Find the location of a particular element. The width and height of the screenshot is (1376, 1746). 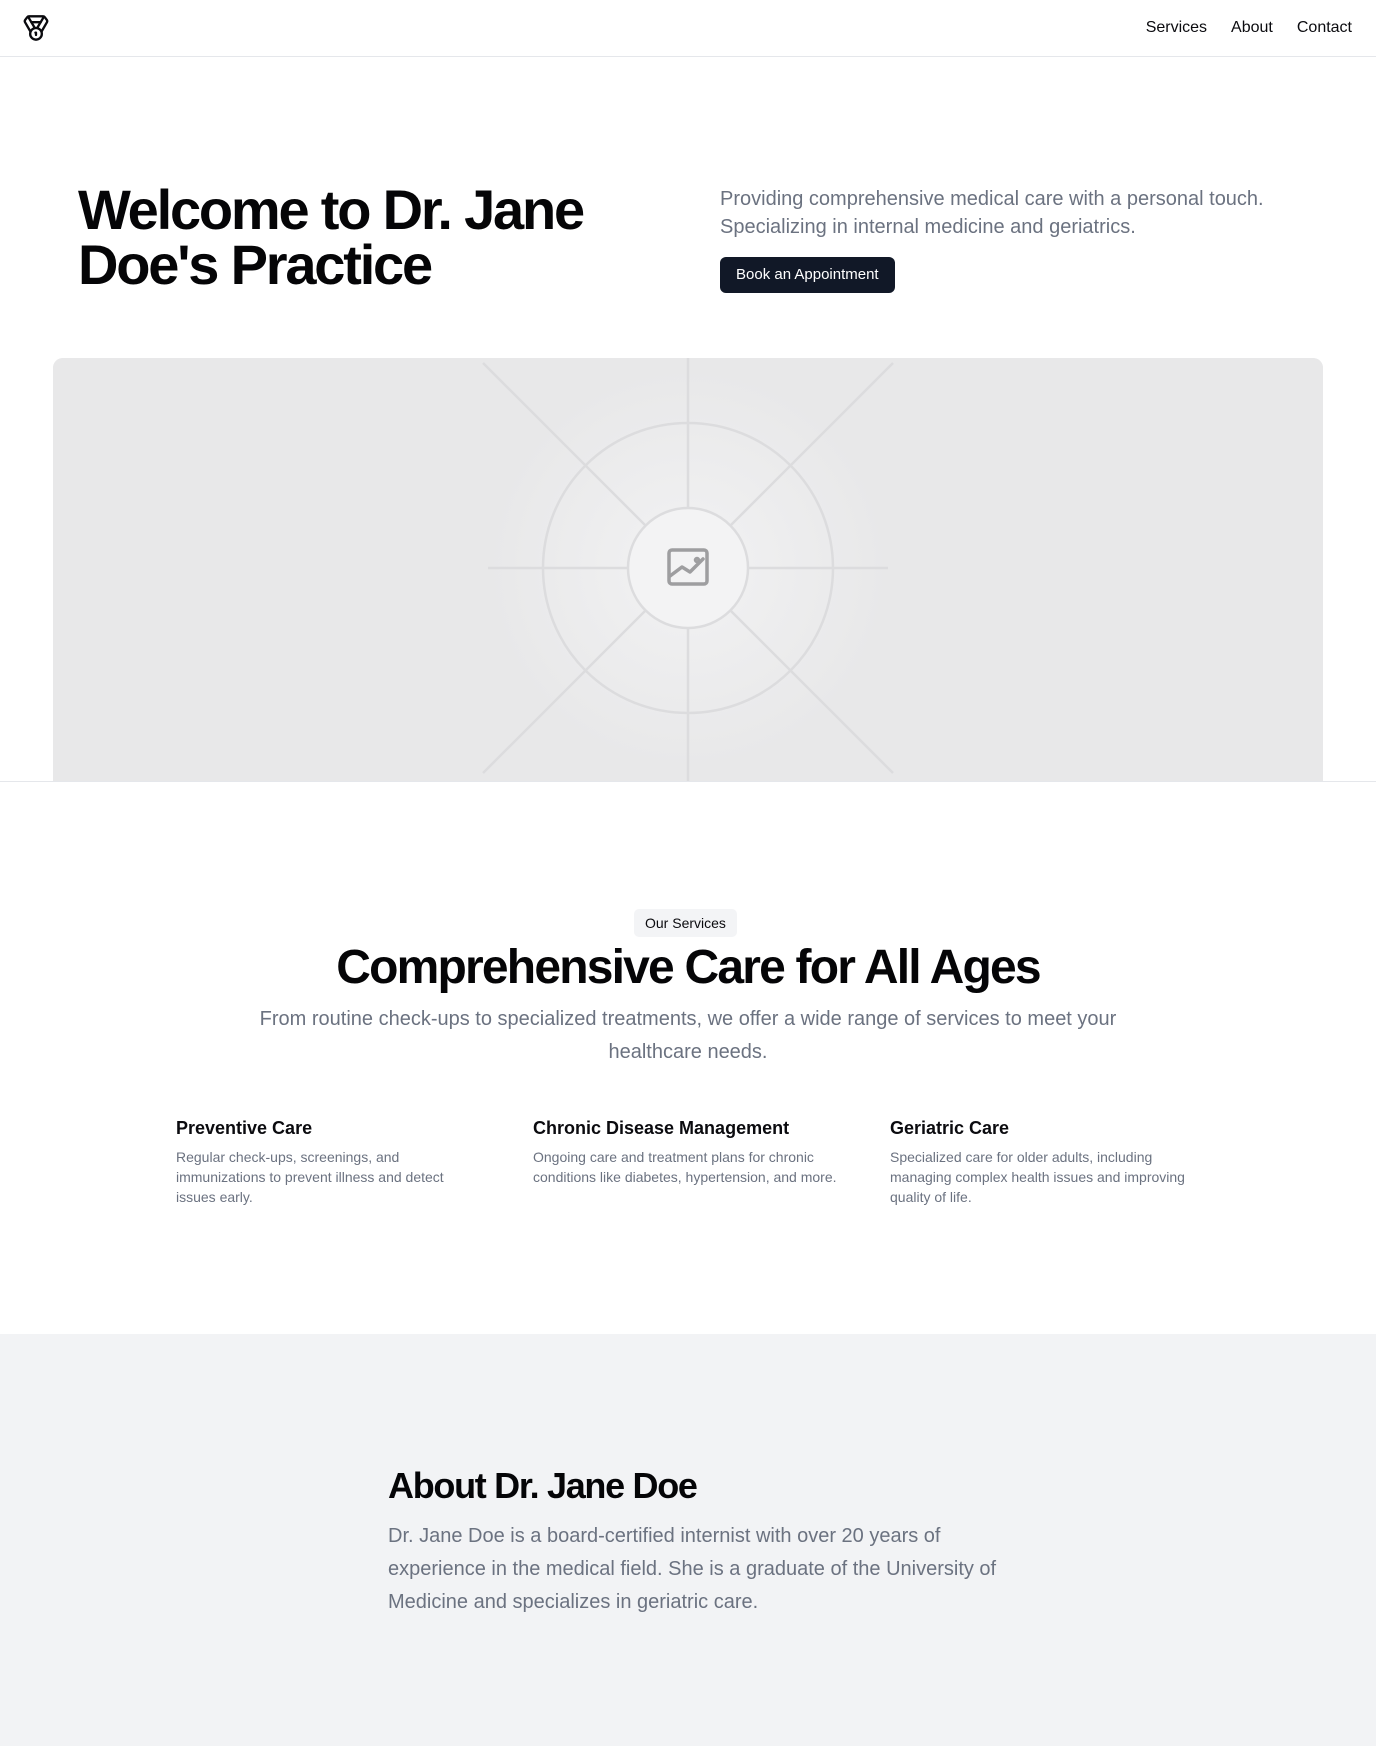

main-nav: Services About Contact is located at coordinates (1249, 28).